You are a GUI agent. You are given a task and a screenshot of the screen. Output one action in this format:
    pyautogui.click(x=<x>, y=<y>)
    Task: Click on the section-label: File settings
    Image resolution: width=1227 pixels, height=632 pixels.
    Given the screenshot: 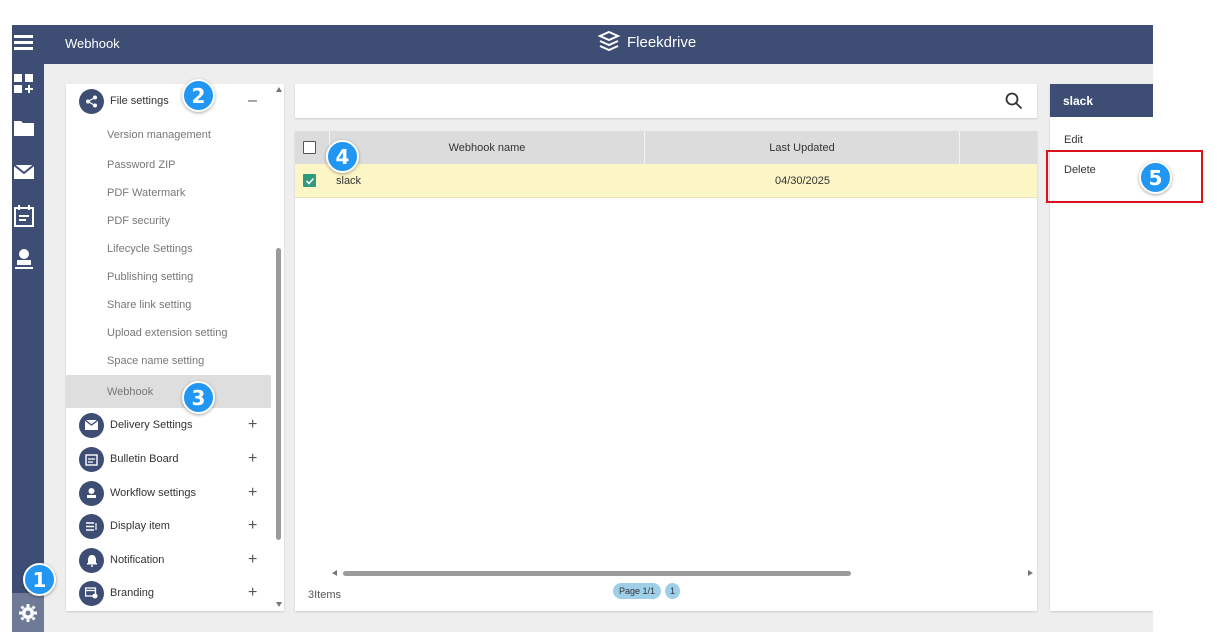 What is the action you would take?
    pyautogui.click(x=139, y=101)
    